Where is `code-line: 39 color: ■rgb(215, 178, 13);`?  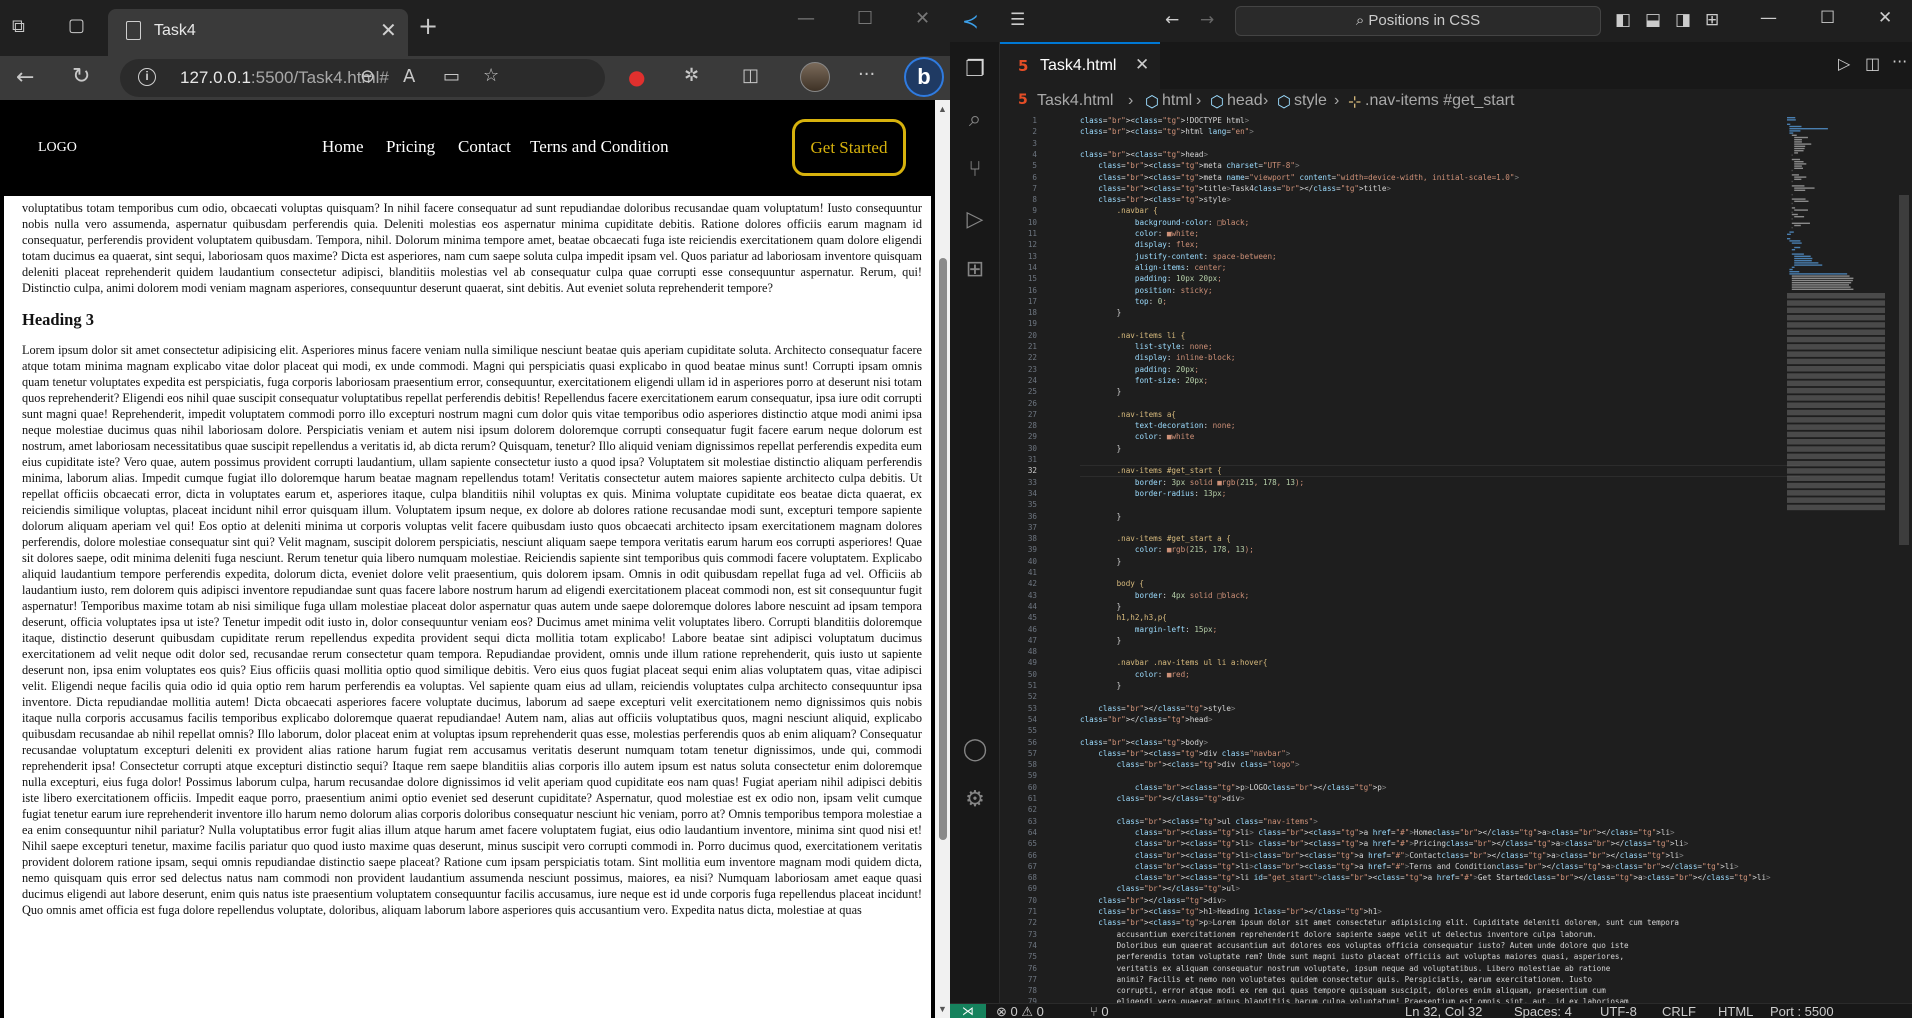 code-line: 39 color: ■rgb(215, 178, 13); is located at coordinates (1400, 549).